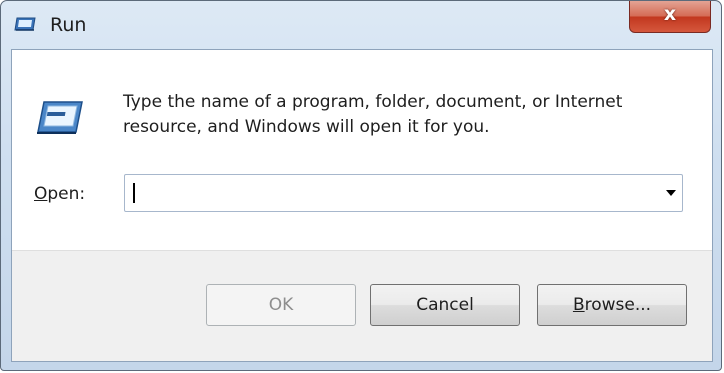  I want to click on text-cursor, so click(134, 193).